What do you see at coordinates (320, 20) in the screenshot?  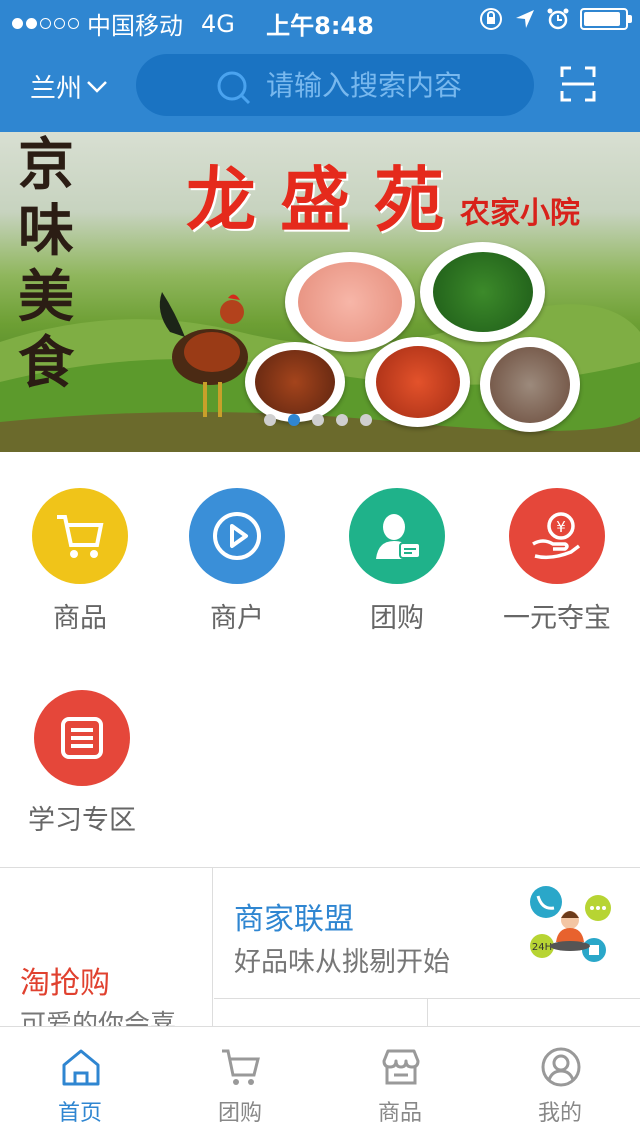 I see `status-bar: 中国移动 4G 上午8:48` at bounding box center [320, 20].